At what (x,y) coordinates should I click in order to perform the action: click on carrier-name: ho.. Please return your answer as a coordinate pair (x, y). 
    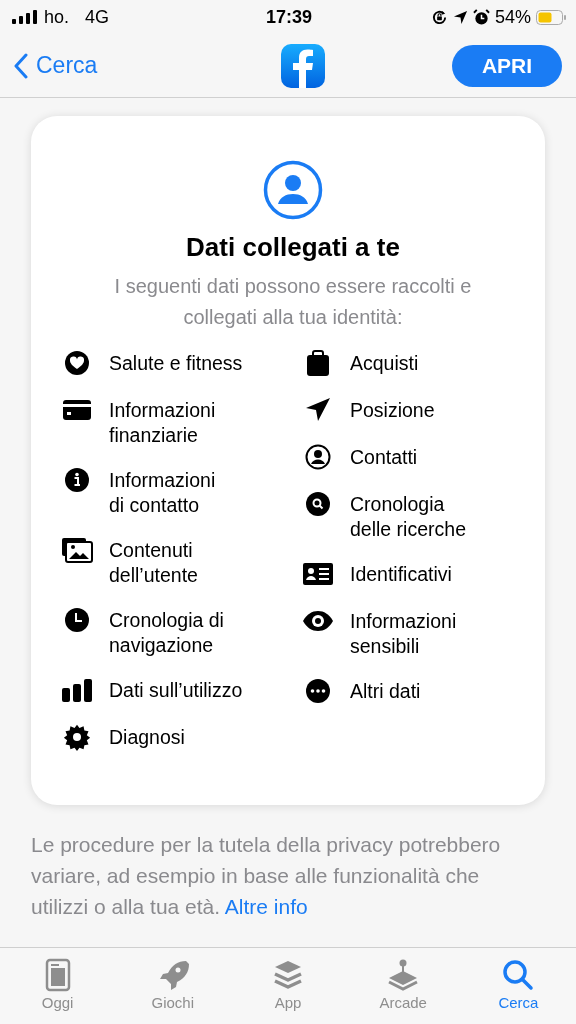
    Looking at the image, I should click on (57, 17).